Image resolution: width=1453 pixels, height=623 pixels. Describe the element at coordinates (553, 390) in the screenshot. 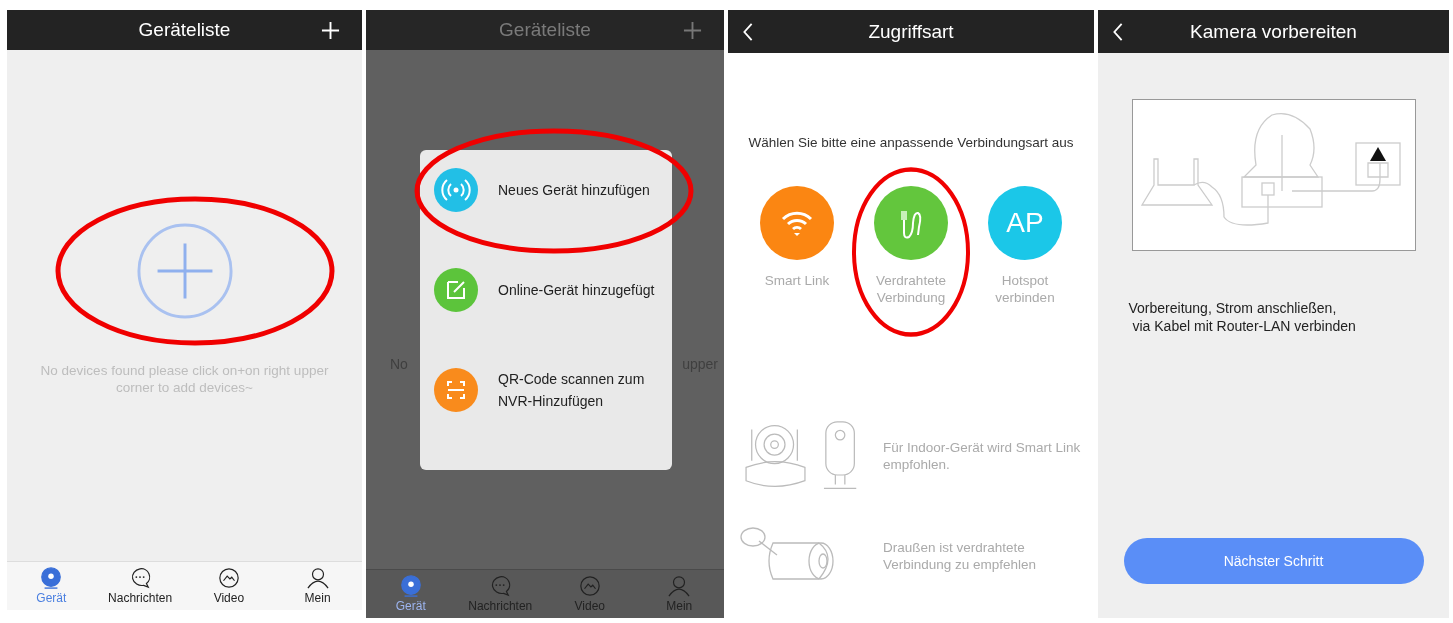

I see `menu-item: QR-Code scannen zum NVR-Hinzufügen` at that location.